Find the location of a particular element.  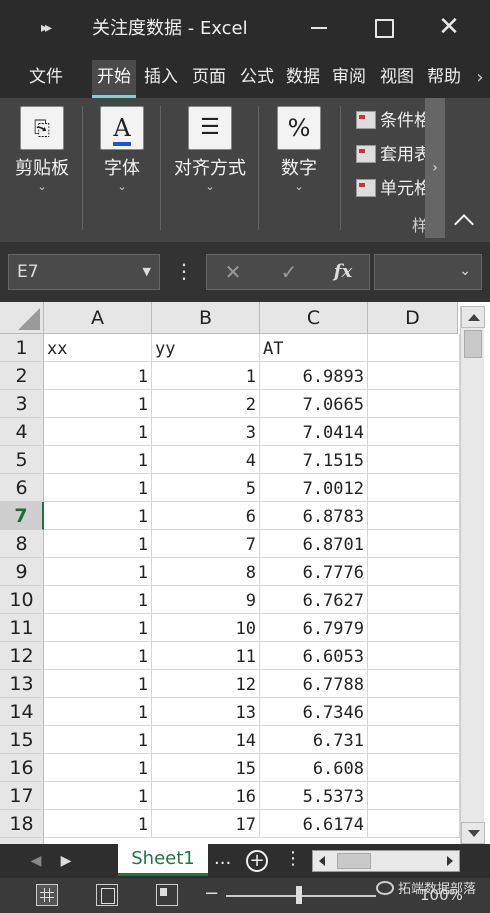

clipboard-group: ⎘ 剪贴板 ⌄ is located at coordinates (42, 170).